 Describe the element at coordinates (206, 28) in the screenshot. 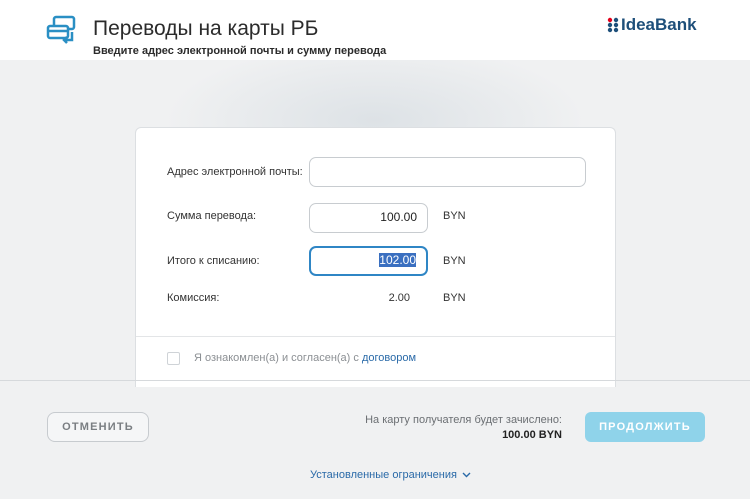

I see `page-title: Переводы на карты РБ` at that location.